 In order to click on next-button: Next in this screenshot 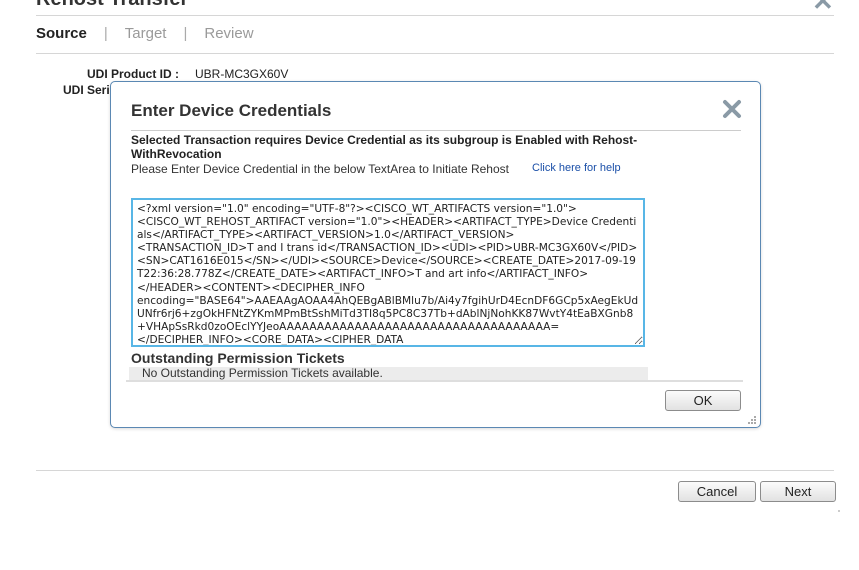, I will do `click(798, 491)`.